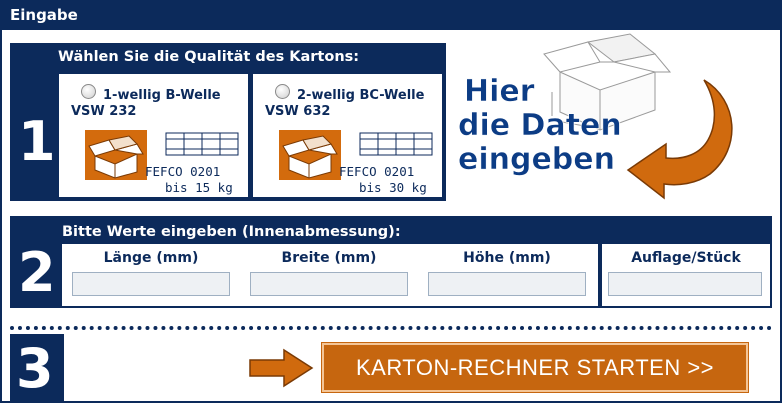 This screenshot has height=403, width=782. I want to click on dimensions-title: Bitte Werte eingeben (Innenabmessung):, so click(231, 232).